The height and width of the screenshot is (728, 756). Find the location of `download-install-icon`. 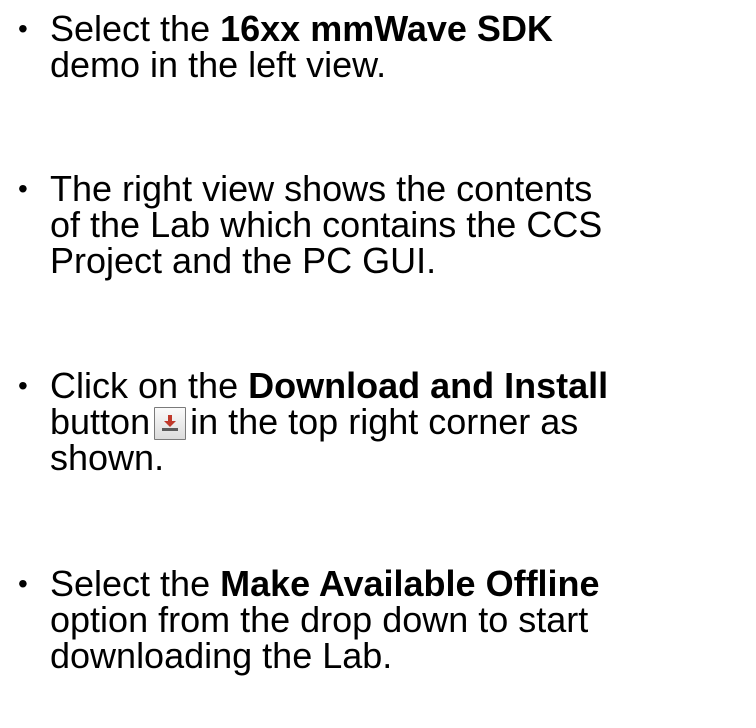

download-install-icon is located at coordinates (170, 423).